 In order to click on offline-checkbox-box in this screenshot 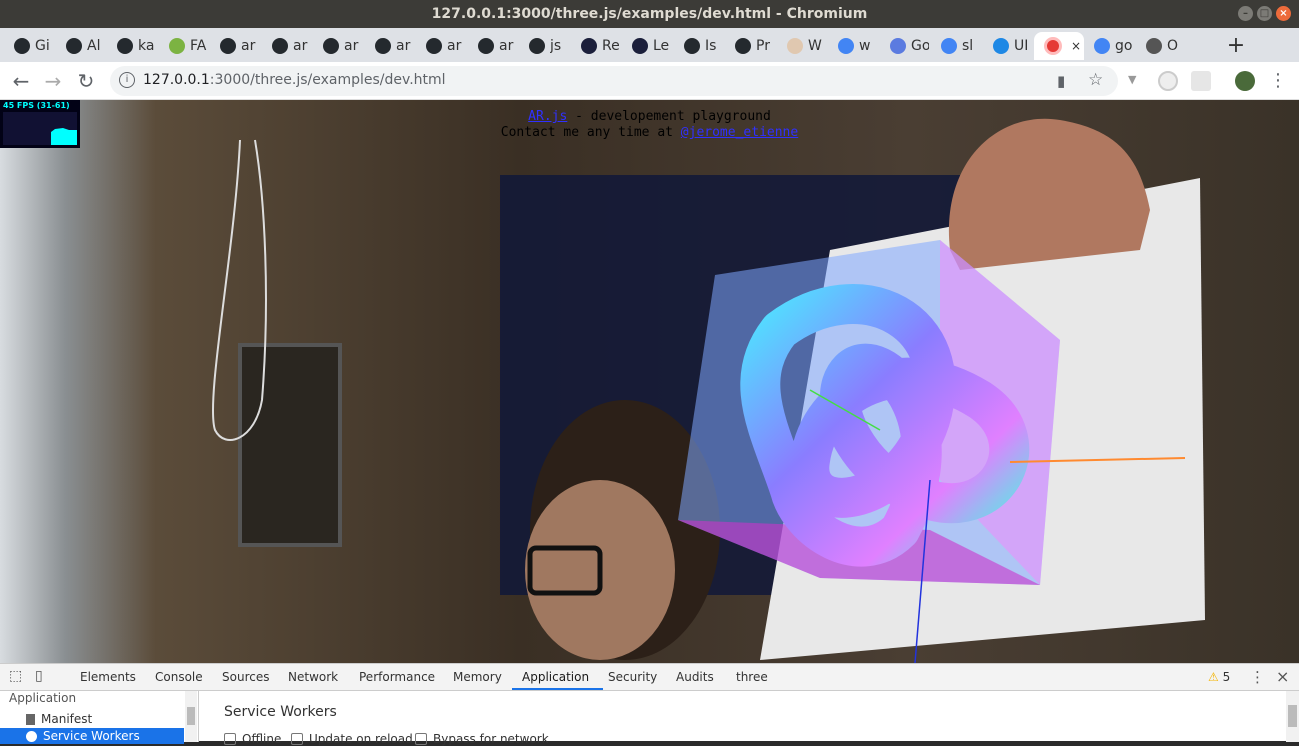, I will do `click(230, 739)`.